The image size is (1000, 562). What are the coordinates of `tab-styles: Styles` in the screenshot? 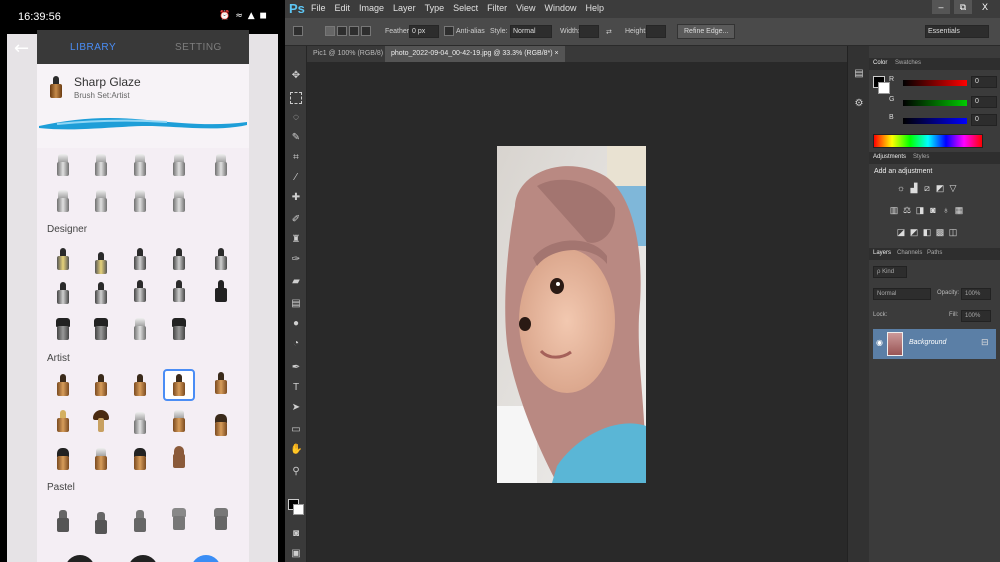 It's located at (921, 157).